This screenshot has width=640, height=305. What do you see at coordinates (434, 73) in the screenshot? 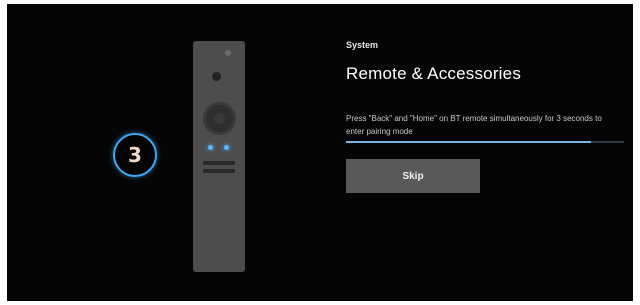
I see `page-title: Remote & Accessories` at bounding box center [434, 73].